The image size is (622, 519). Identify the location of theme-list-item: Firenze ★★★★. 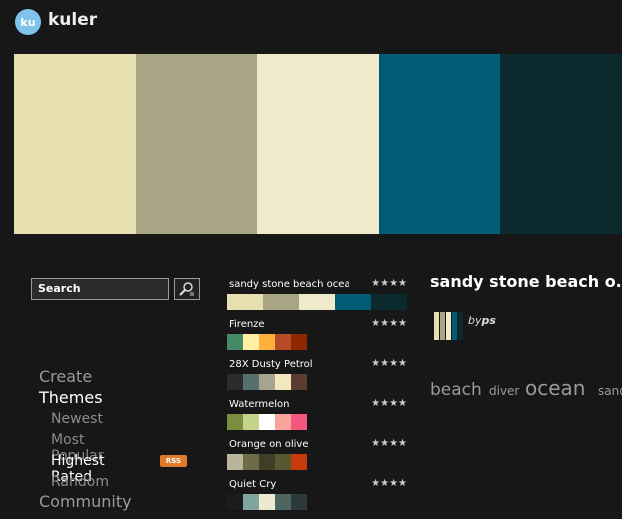
(318, 338).